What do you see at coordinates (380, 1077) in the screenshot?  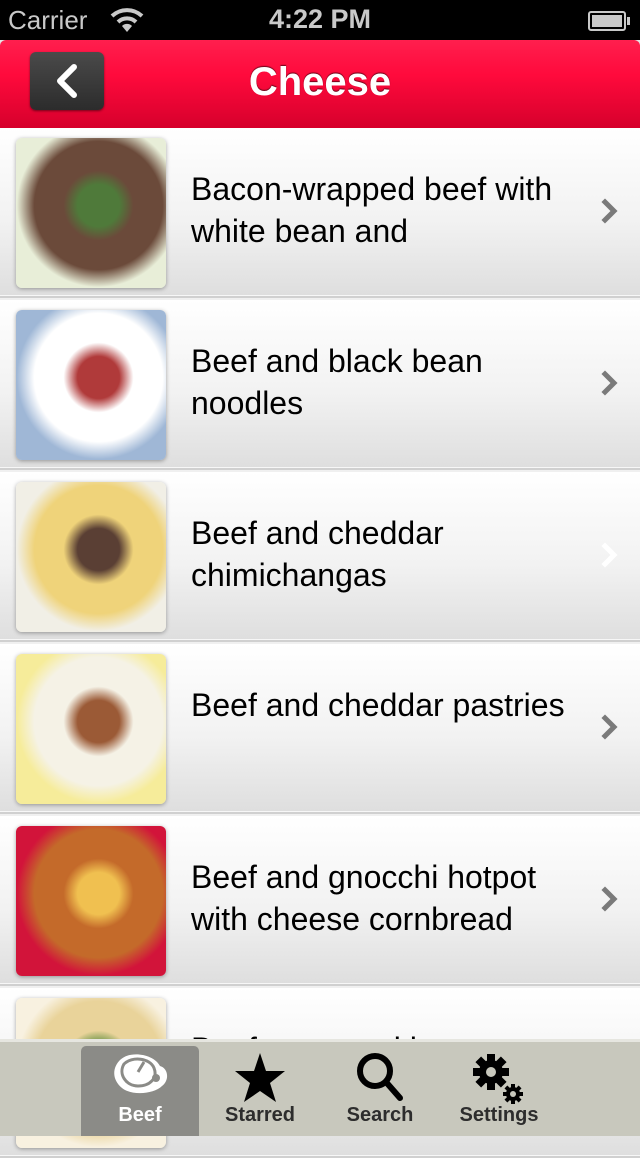 I see `search-icon` at bounding box center [380, 1077].